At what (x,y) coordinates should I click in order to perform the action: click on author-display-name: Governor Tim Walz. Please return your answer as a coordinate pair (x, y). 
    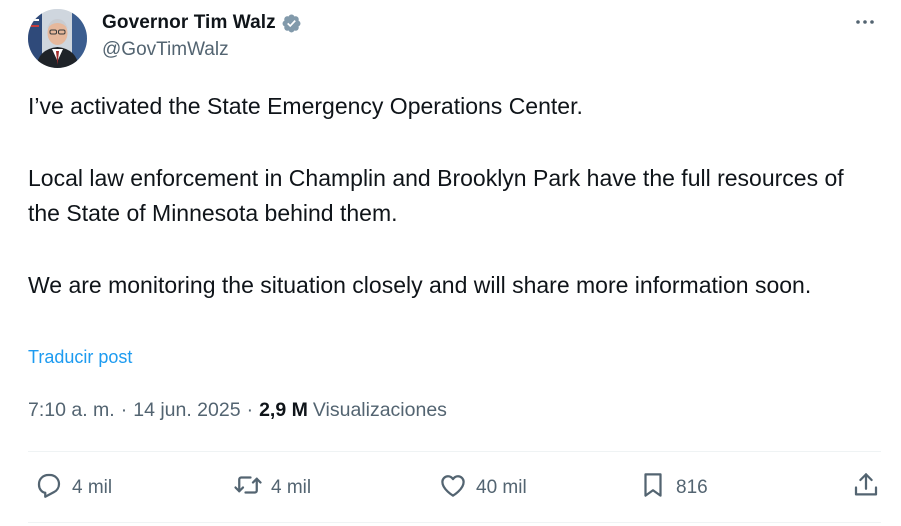
    Looking at the image, I should click on (189, 23).